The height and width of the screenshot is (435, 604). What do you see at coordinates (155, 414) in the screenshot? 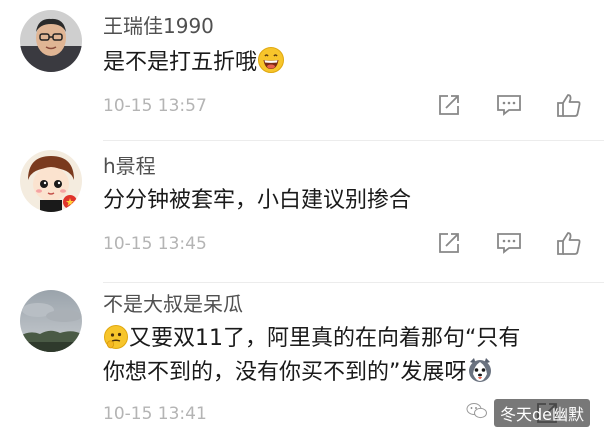
I see `timestamp: 10-15 13:41` at bounding box center [155, 414].